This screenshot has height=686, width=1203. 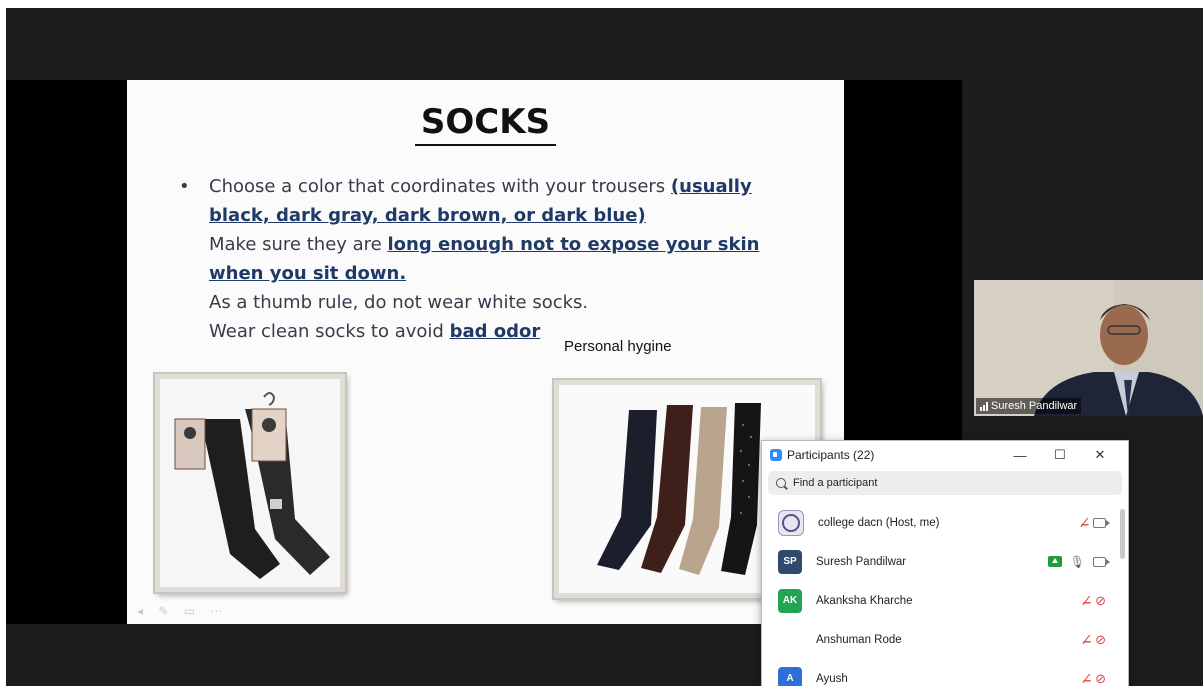 I want to click on participant-name: college dacn (Host, me), so click(x=879, y=522).